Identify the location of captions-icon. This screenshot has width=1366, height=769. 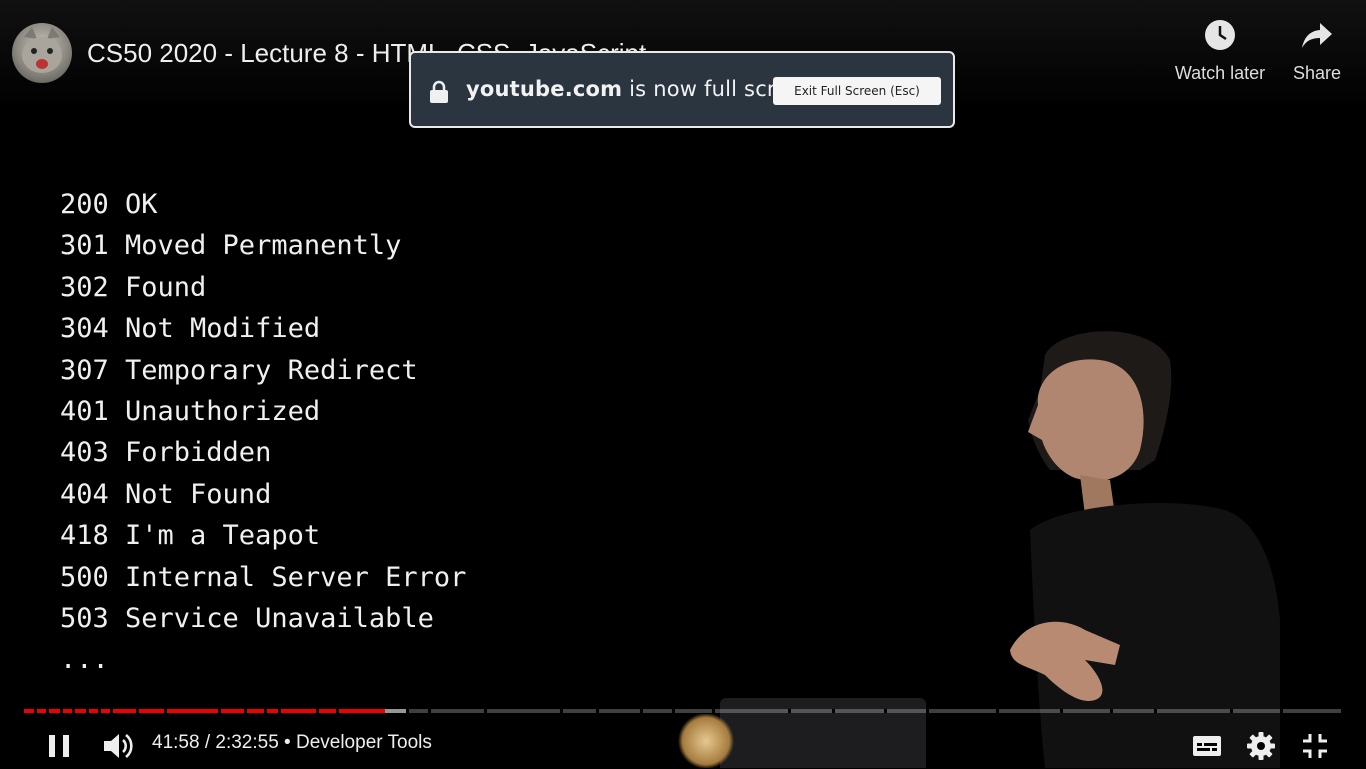
(1207, 746).